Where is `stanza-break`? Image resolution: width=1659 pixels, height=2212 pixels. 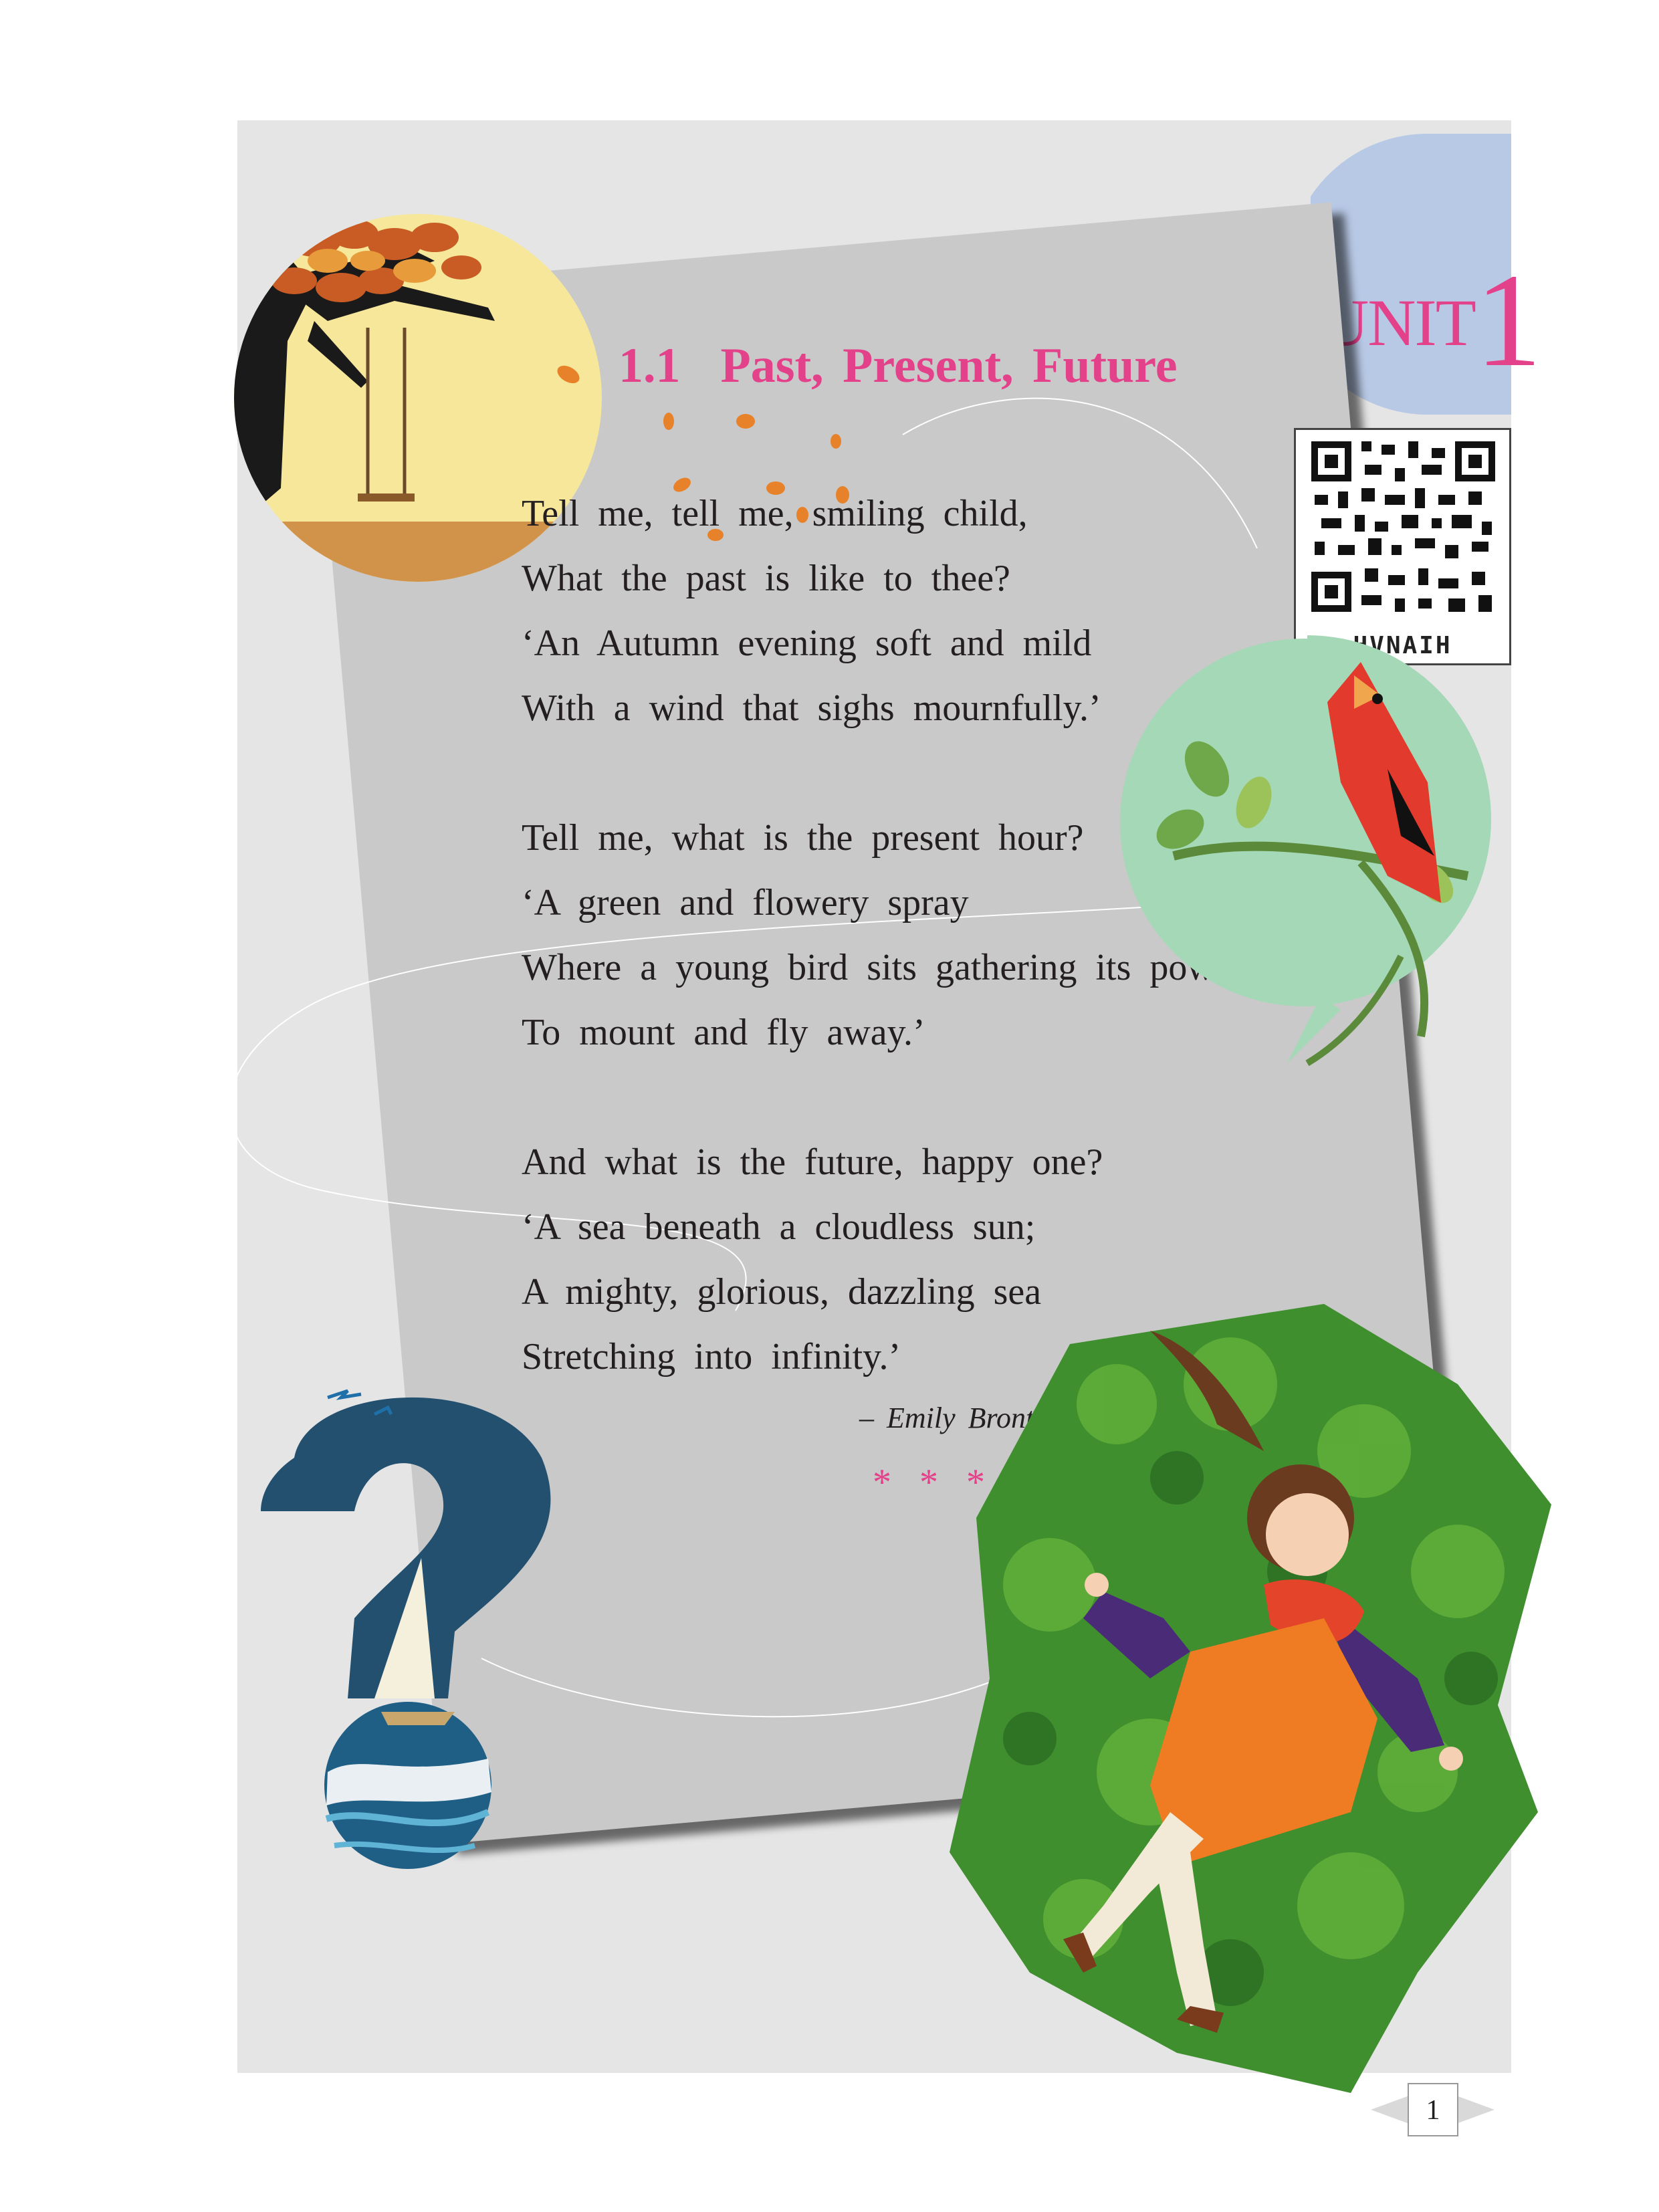 stanza-break is located at coordinates (882, 1097).